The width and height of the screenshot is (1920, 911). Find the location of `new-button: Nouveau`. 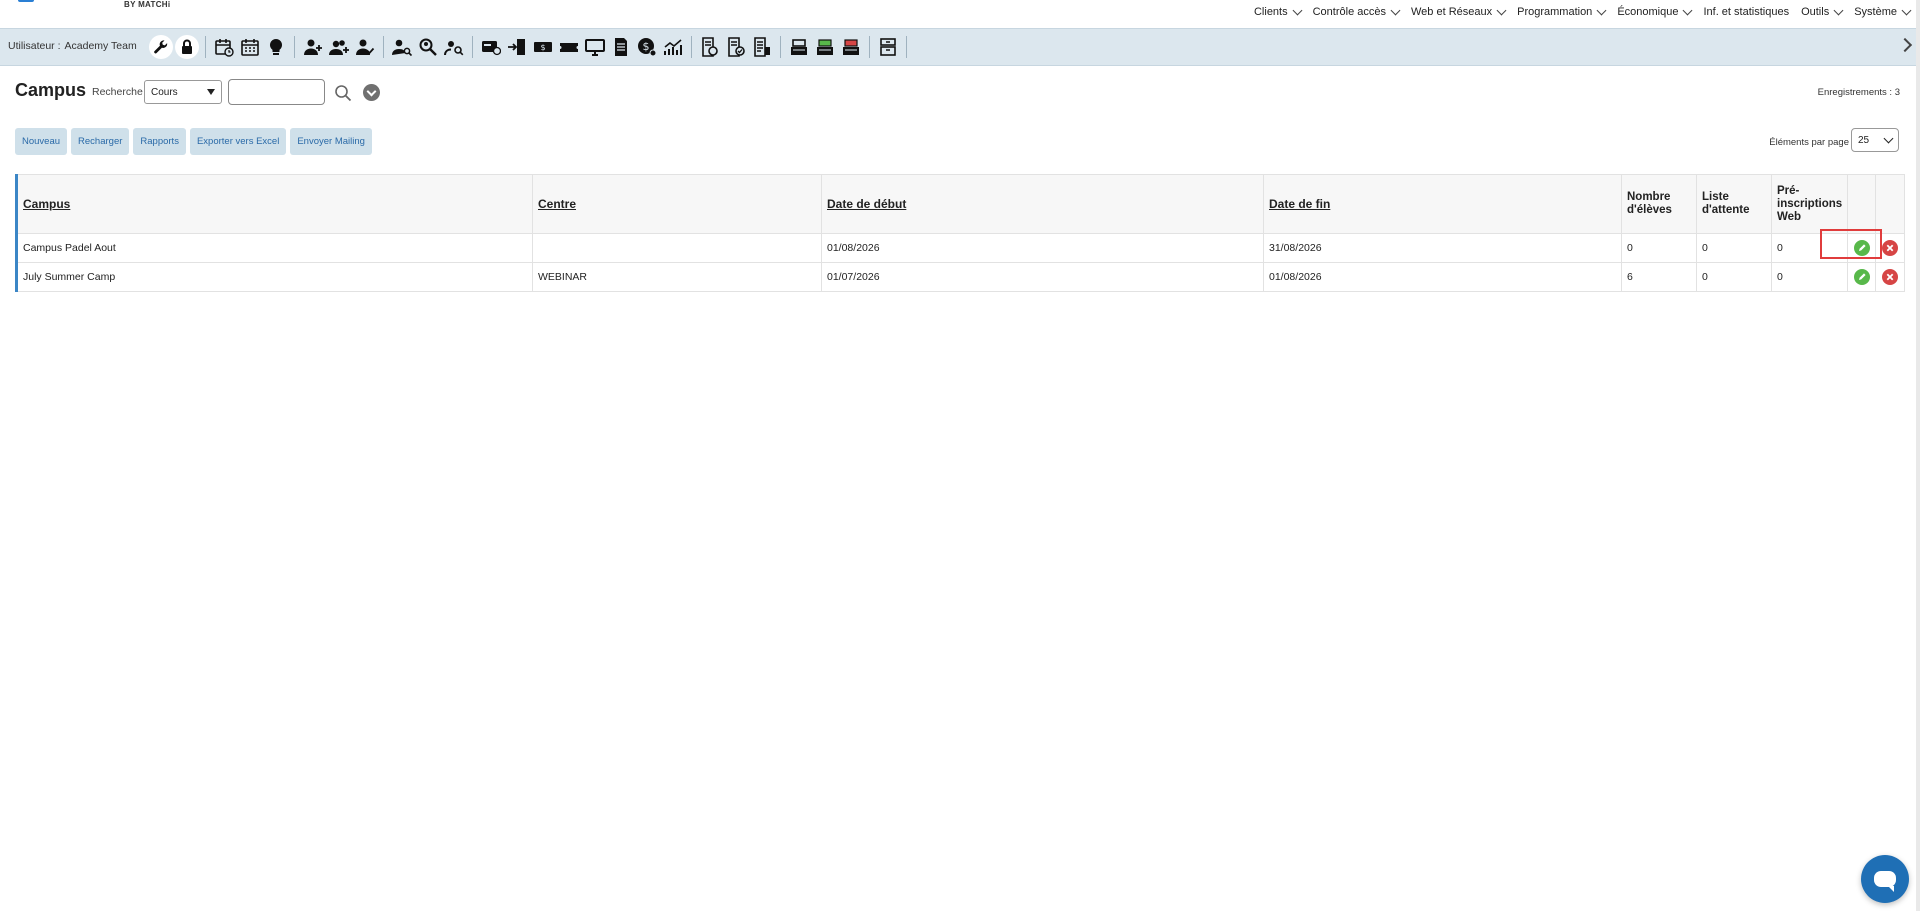

new-button: Nouveau is located at coordinates (41, 141).